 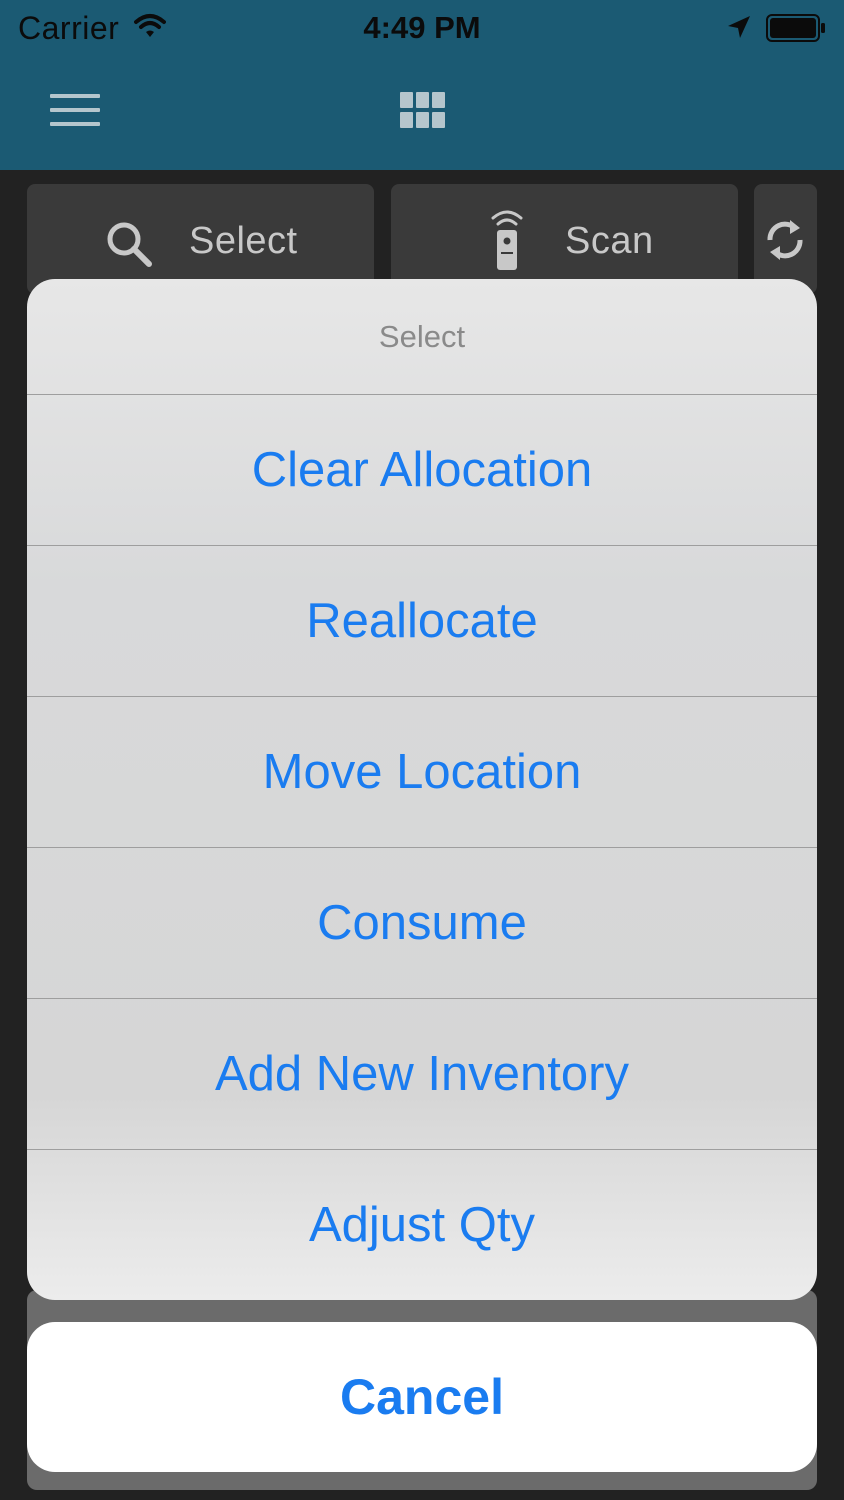 What do you see at coordinates (739, 27) in the screenshot?
I see `location-arrow-icon` at bounding box center [739, 27].